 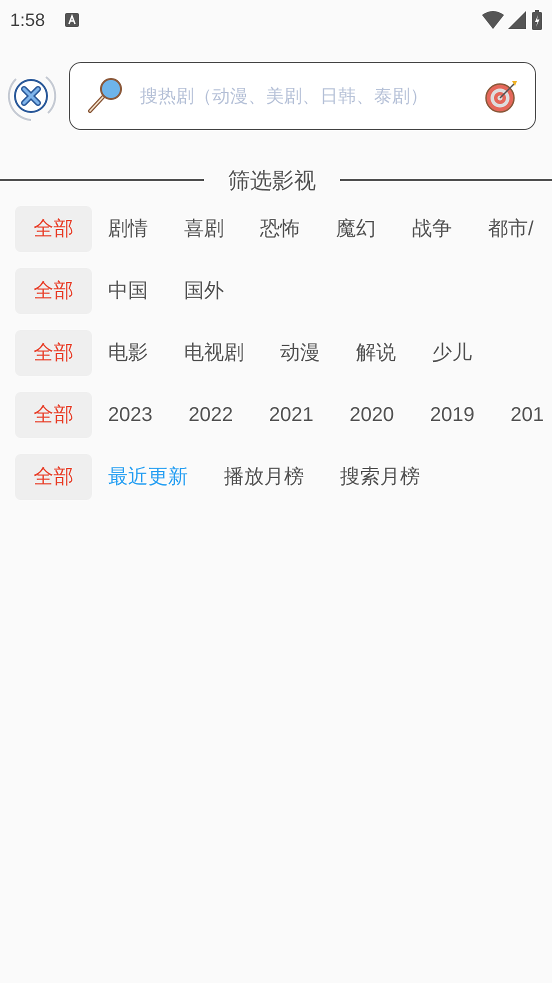 I want to click on filter-option: 战争, so click(x=432, y=229).